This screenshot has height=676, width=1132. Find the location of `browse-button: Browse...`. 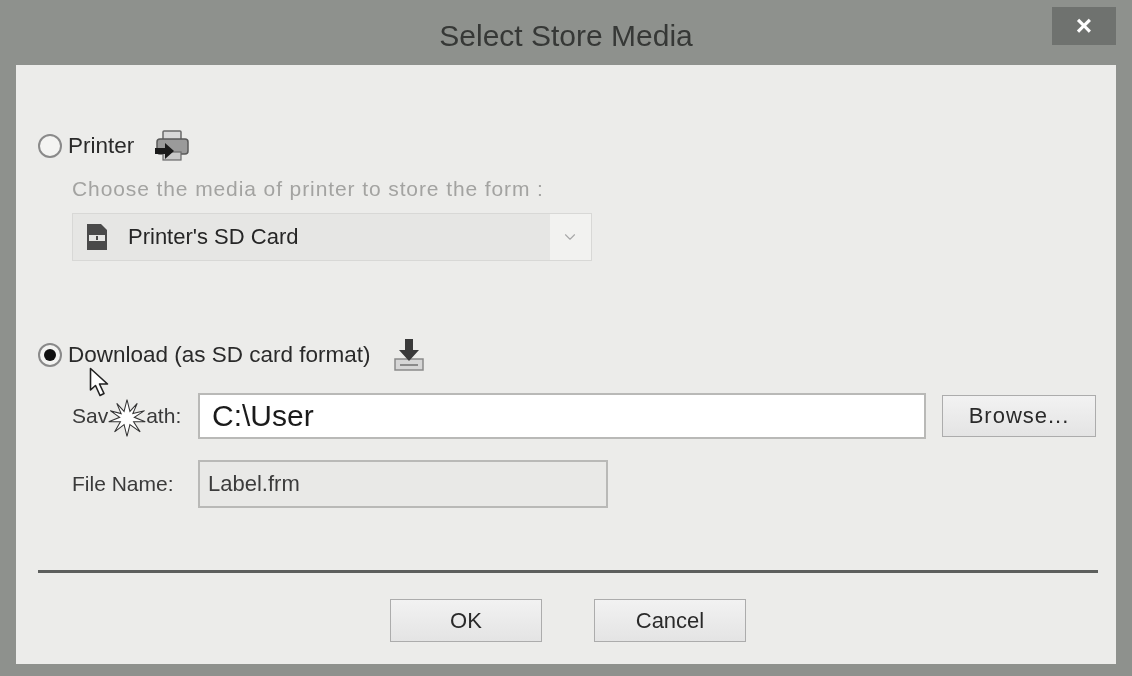

browse-button: Browse... is located at coordinates (1019, 416).